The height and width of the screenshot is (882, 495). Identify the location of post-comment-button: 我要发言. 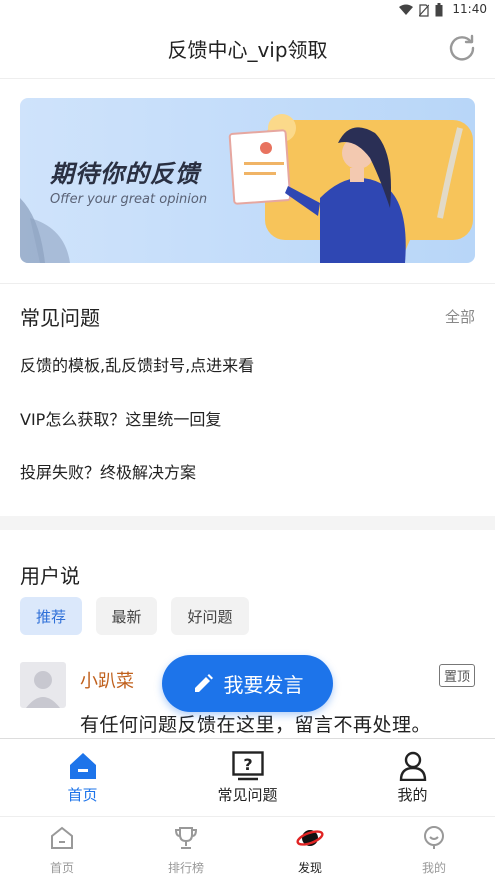
(247, 683).